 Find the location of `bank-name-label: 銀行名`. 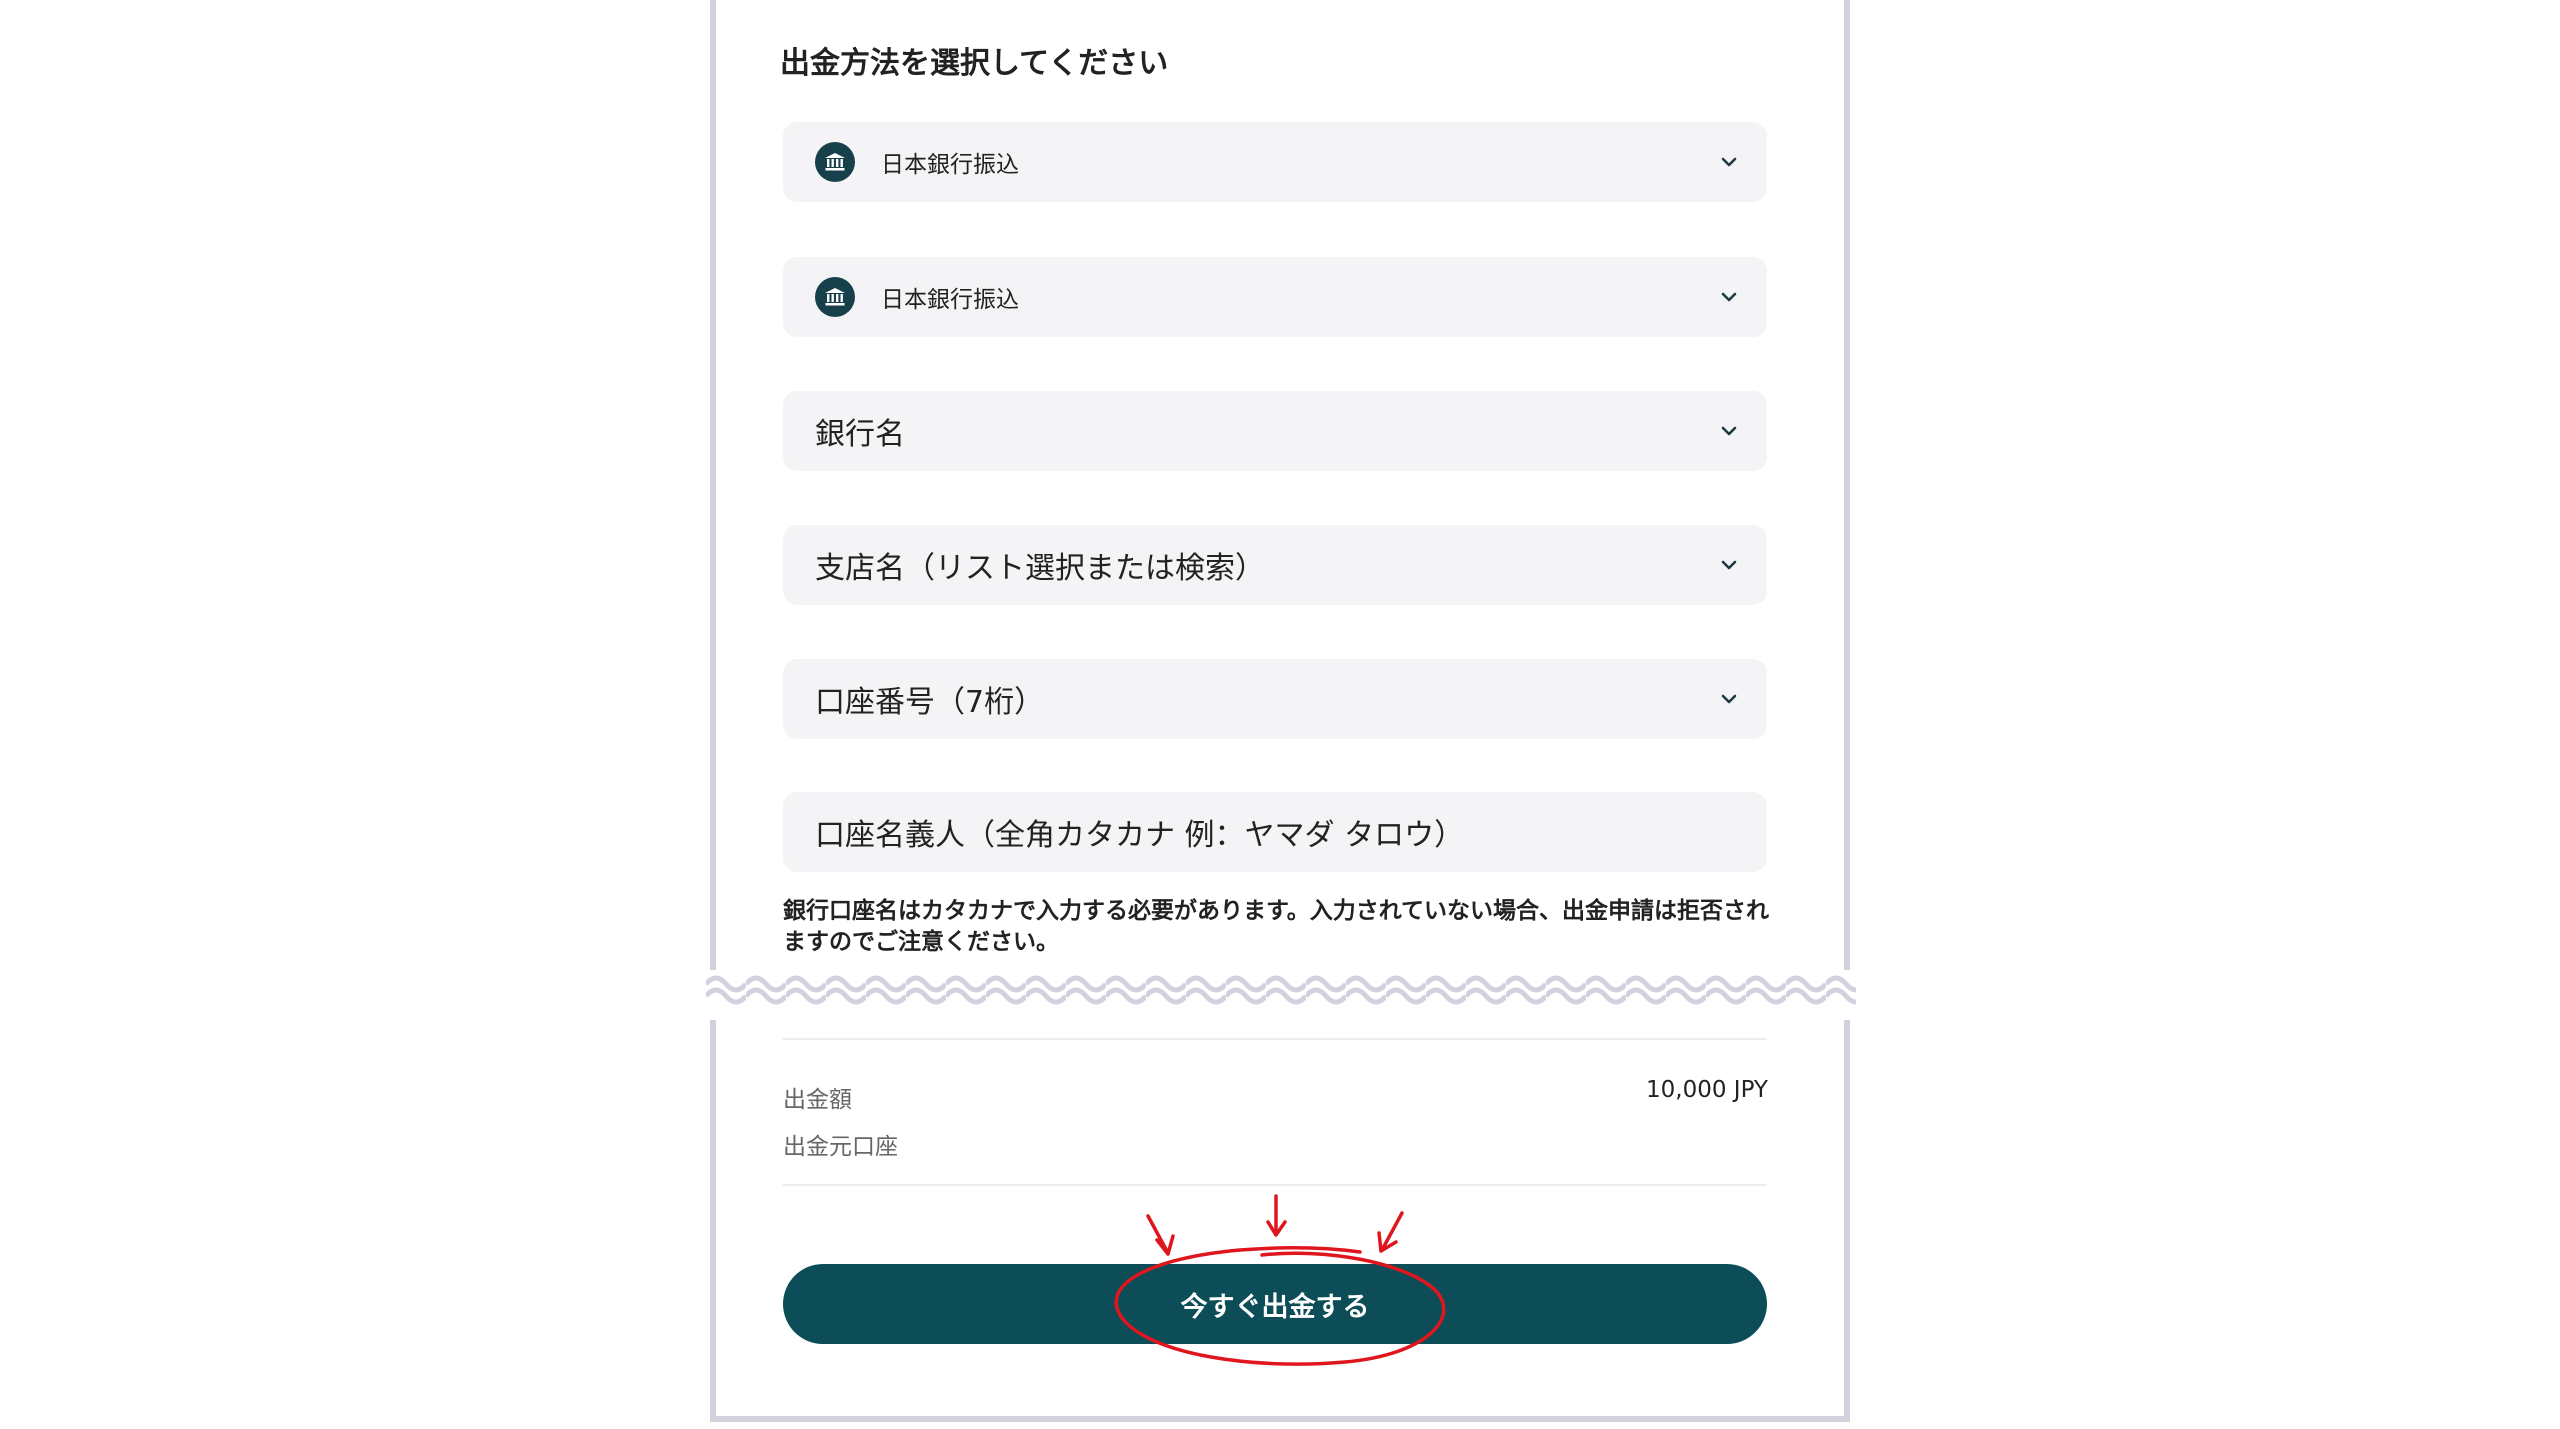

bank-name-label: 銀行名 is located at coordinates (860, 434).